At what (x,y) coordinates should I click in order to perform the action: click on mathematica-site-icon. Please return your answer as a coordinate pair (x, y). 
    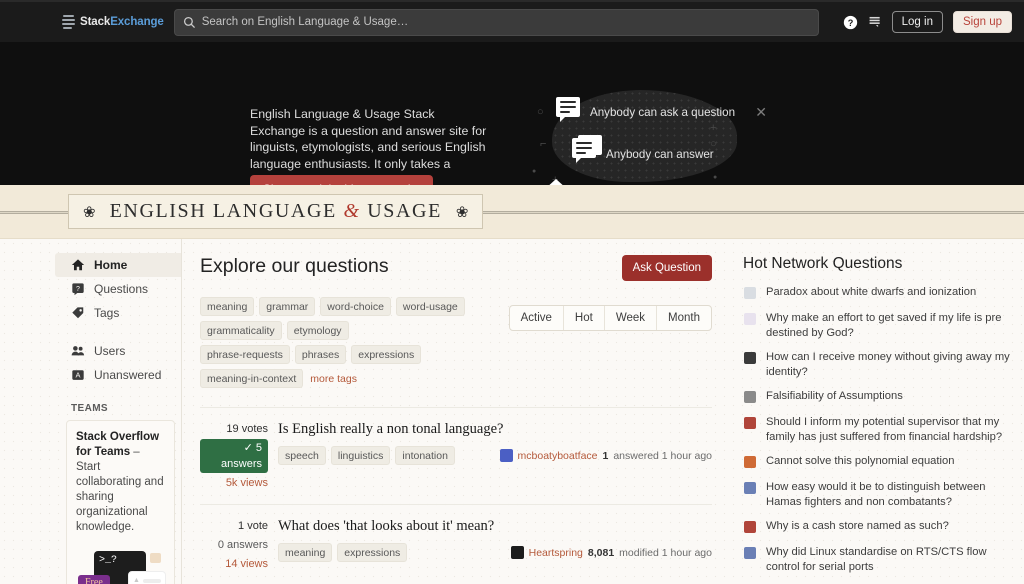
    Looking at the image, I should click on (750, 462).